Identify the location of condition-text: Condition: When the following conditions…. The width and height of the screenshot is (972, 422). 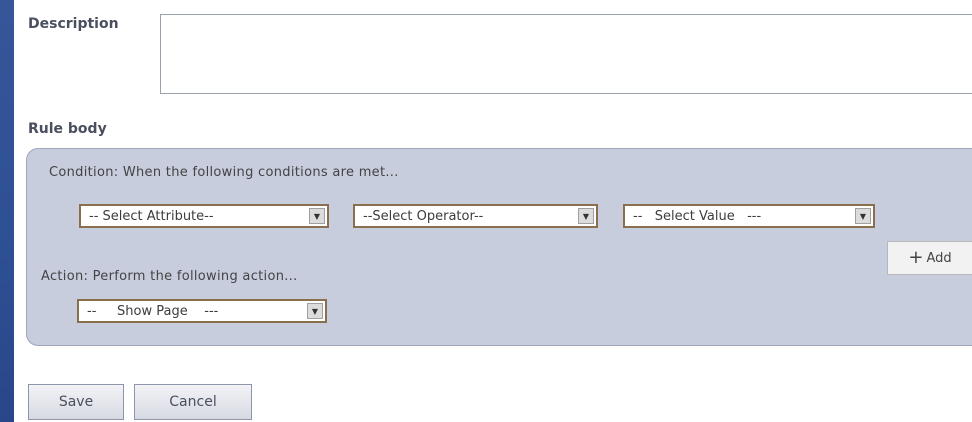
(224, 172).